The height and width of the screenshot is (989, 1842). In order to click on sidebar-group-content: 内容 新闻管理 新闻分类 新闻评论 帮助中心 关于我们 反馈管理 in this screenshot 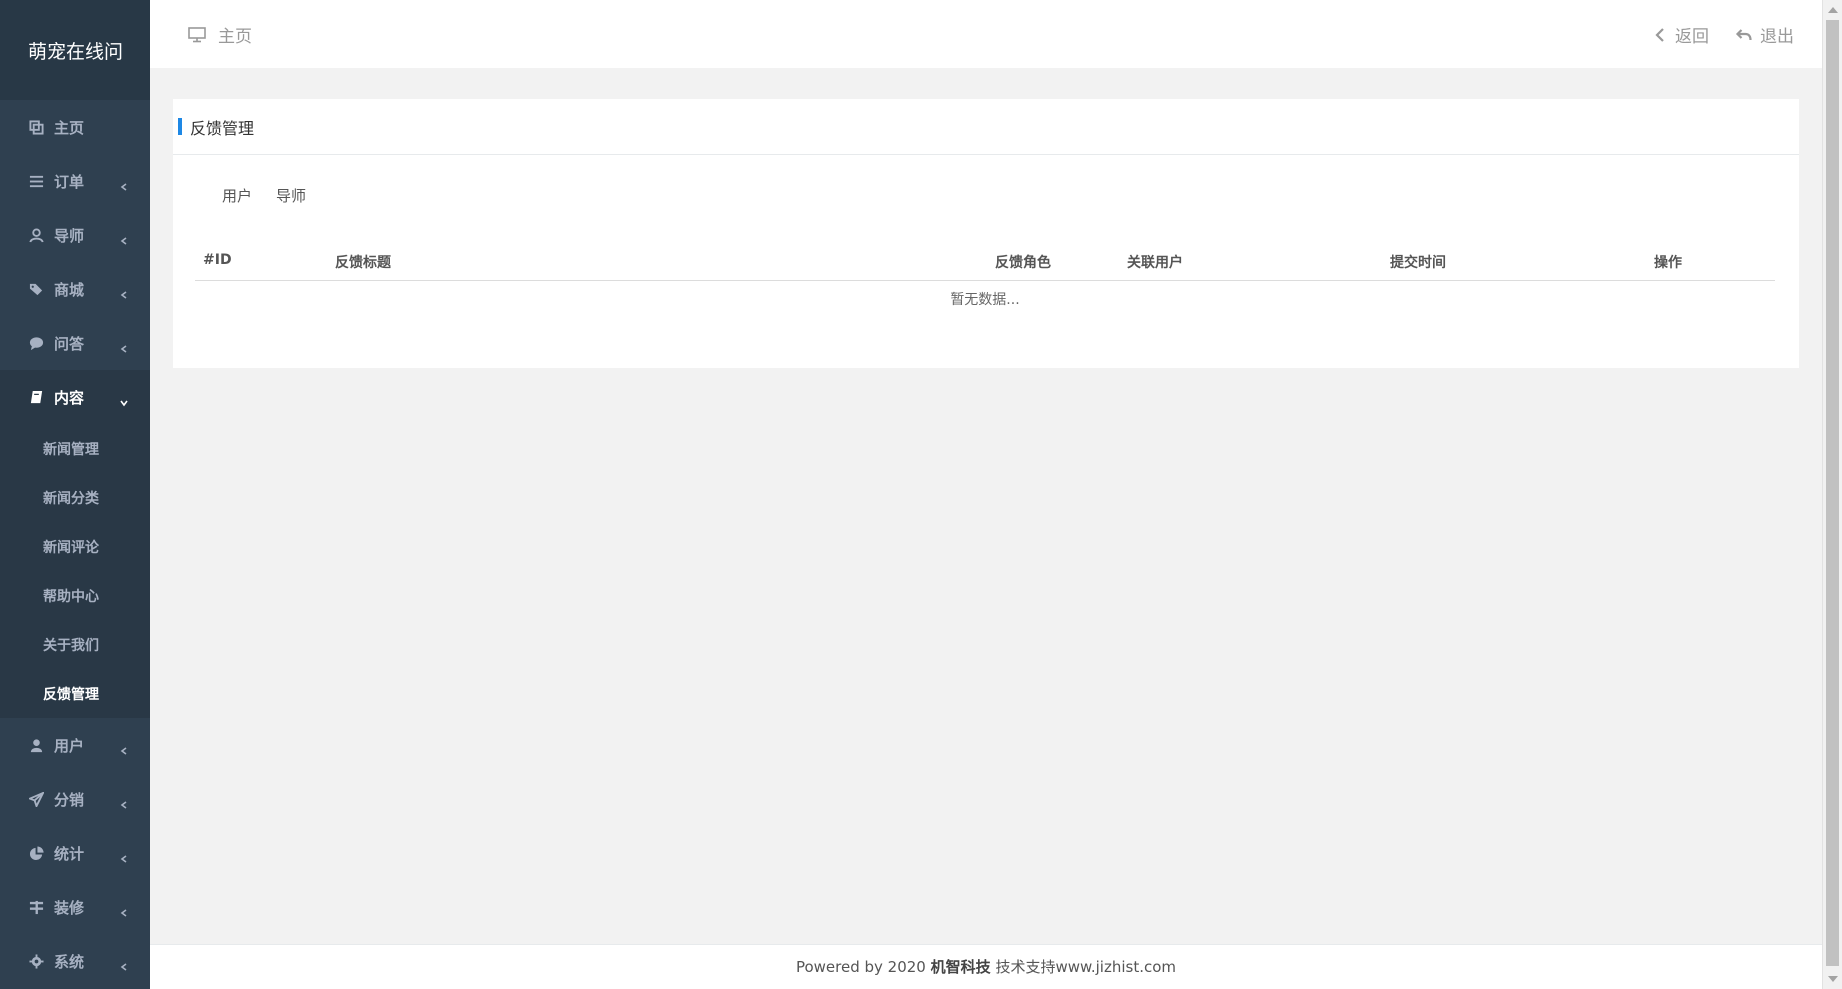, I will do `click(75, 544)`.